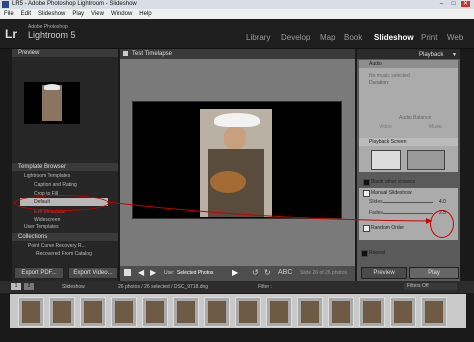  I want to click on filter-label: Filter :, so click(265, 287).